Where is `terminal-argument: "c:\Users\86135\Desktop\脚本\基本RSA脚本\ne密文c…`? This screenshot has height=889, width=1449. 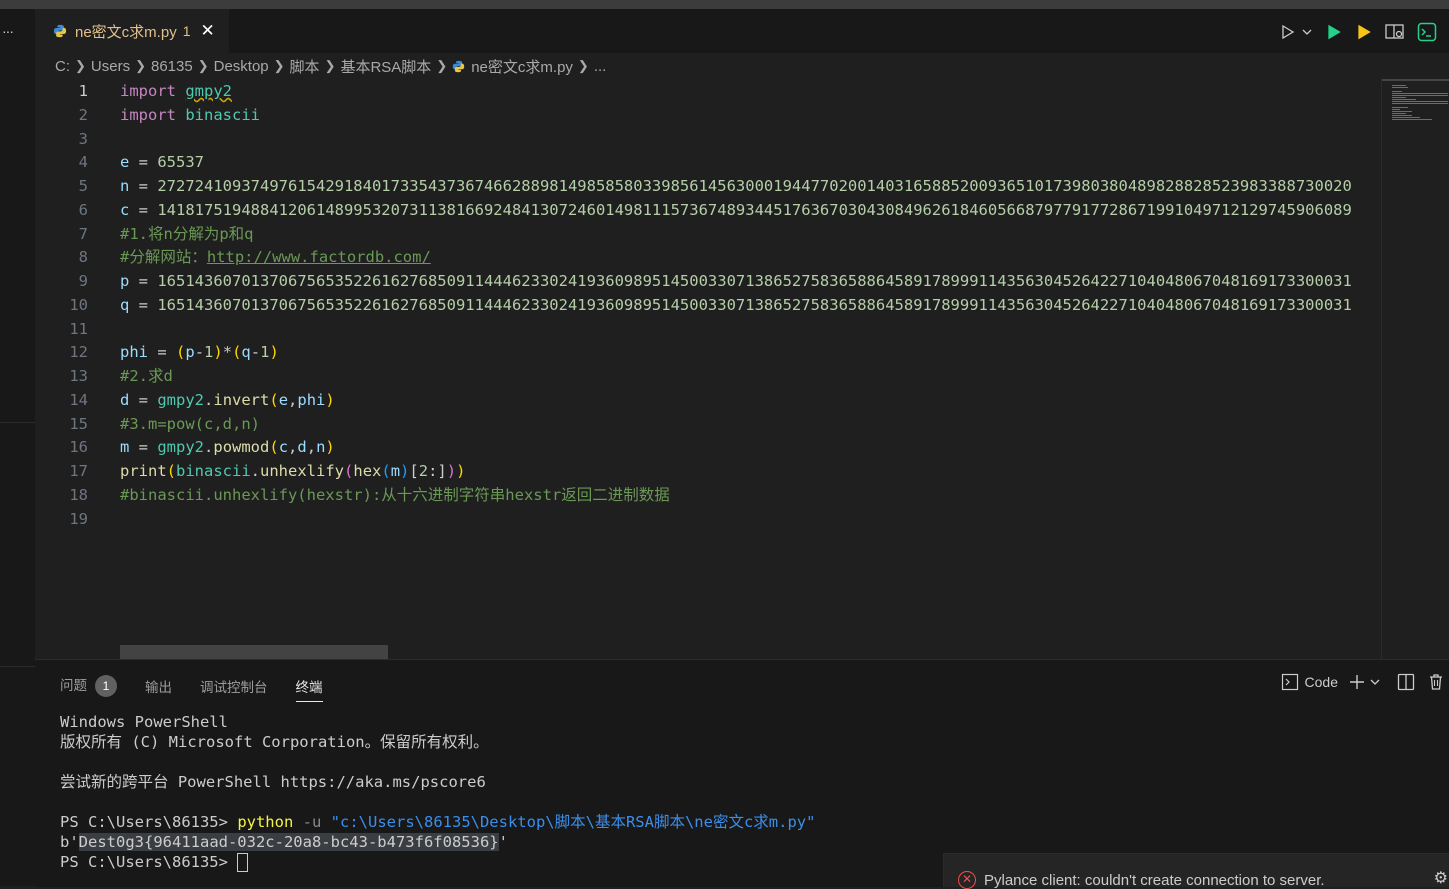 terminal-argument: "c:\Users\86135\Desktop\脚本\基本RSA脚本\ne密文c… is located at coordinates (573, 822).